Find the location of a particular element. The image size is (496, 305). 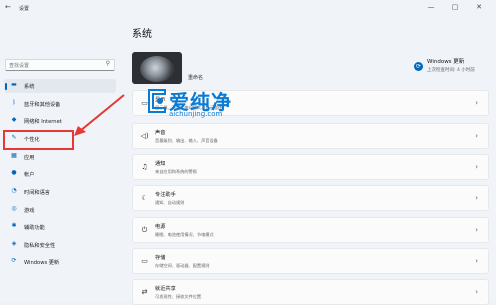

watermark-url: aichunjing.com is located at coordinates (196, 114).